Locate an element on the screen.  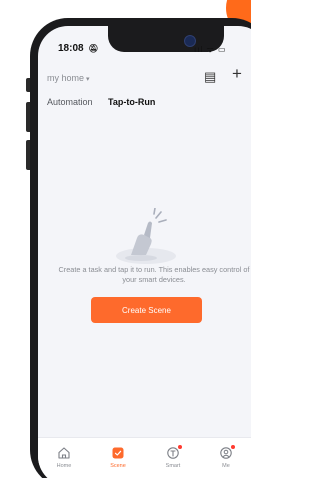
status-time: 18:08 🔕︎ is located at coordinates (78, 48).